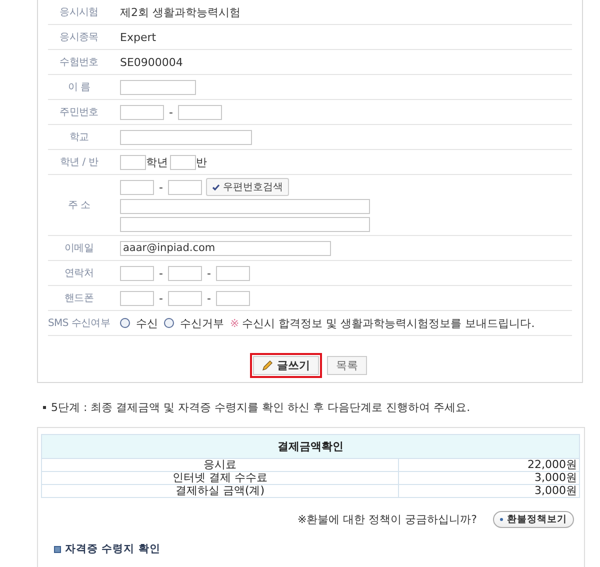  What do you see at coordinates (501, 519) in the screenshot?
I see `dot-icon` at bounding box center [501, 519].